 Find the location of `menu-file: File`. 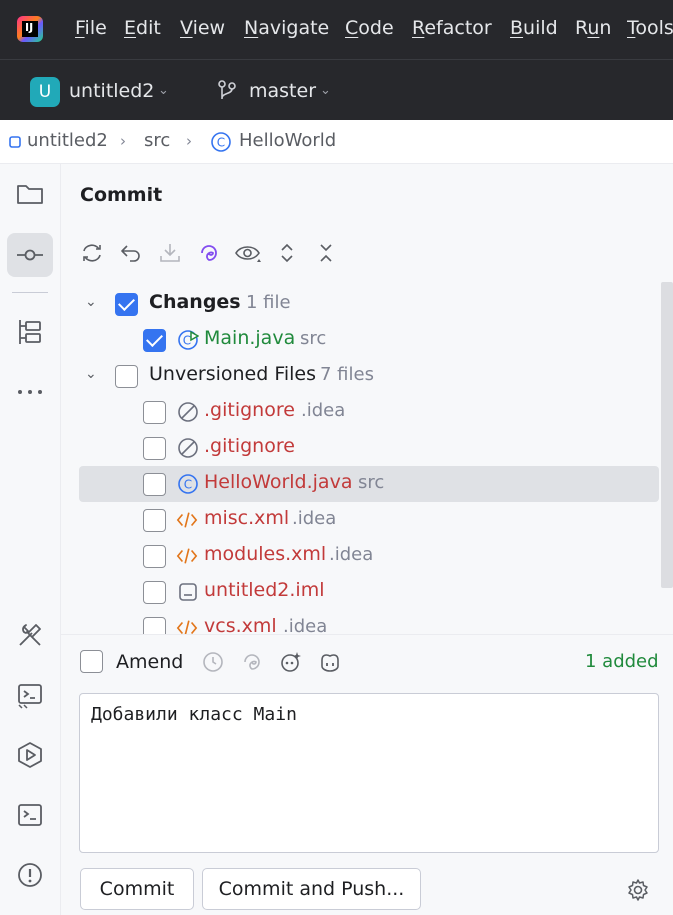

menu-file: File is located at coordinates (91, 28).